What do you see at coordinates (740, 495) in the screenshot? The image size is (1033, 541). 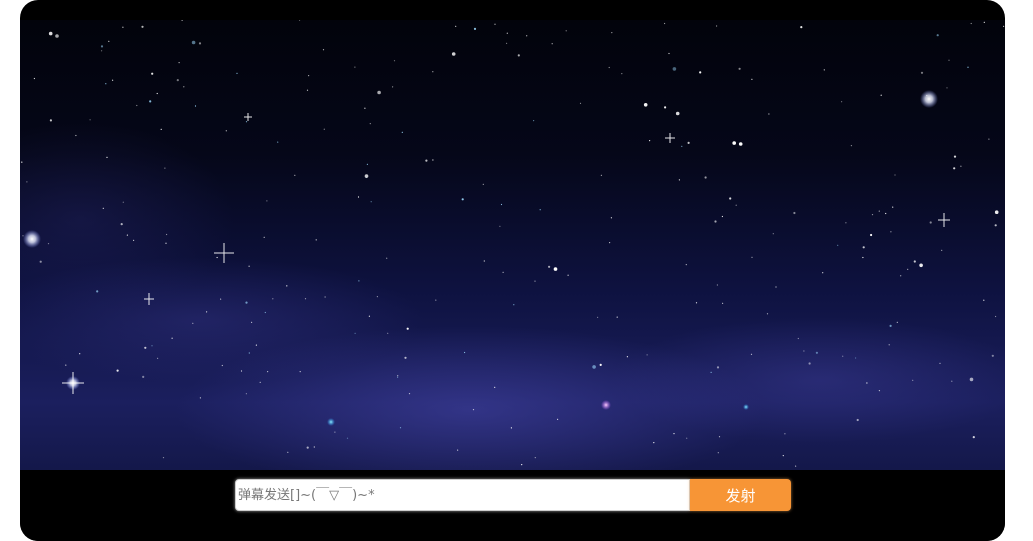 I see `fire-button: 发射` at bounding box center [740, 495].